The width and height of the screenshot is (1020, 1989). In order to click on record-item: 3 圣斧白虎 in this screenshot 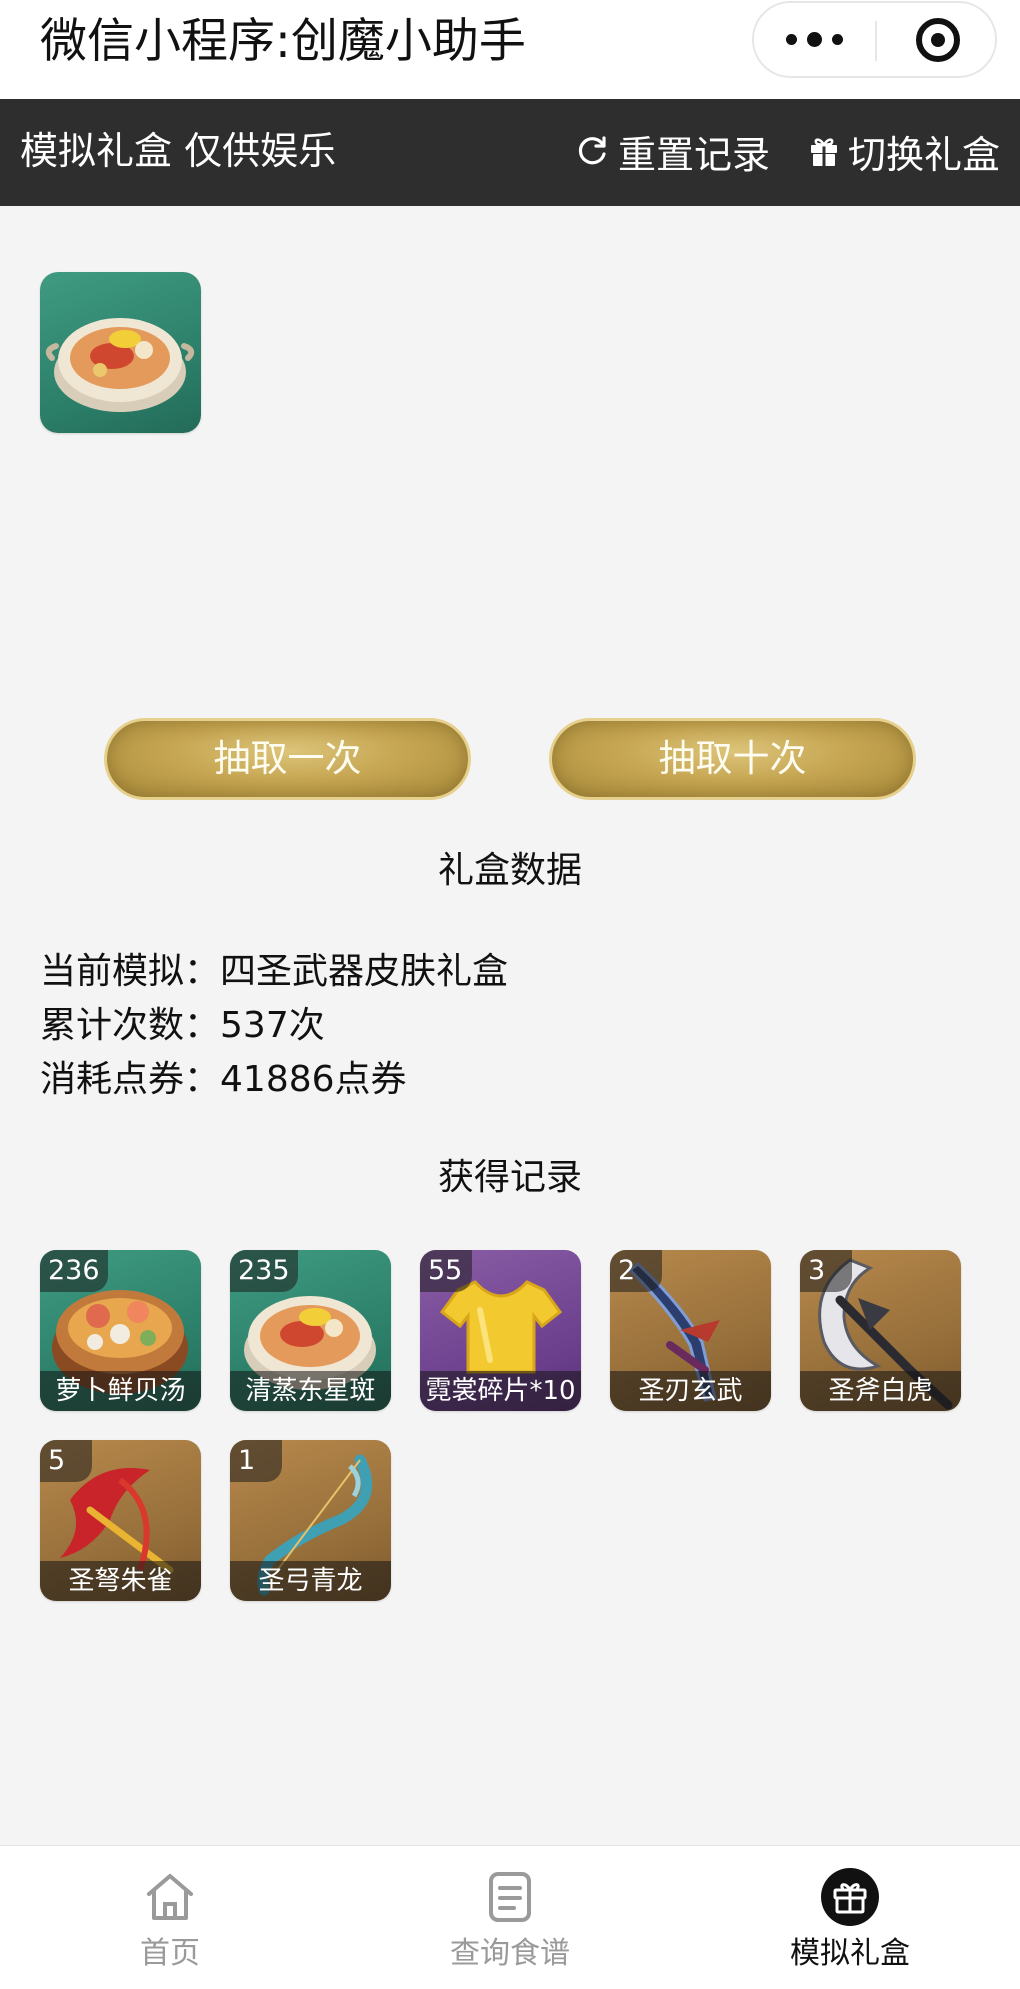, I will do `click(880, 1330)`.